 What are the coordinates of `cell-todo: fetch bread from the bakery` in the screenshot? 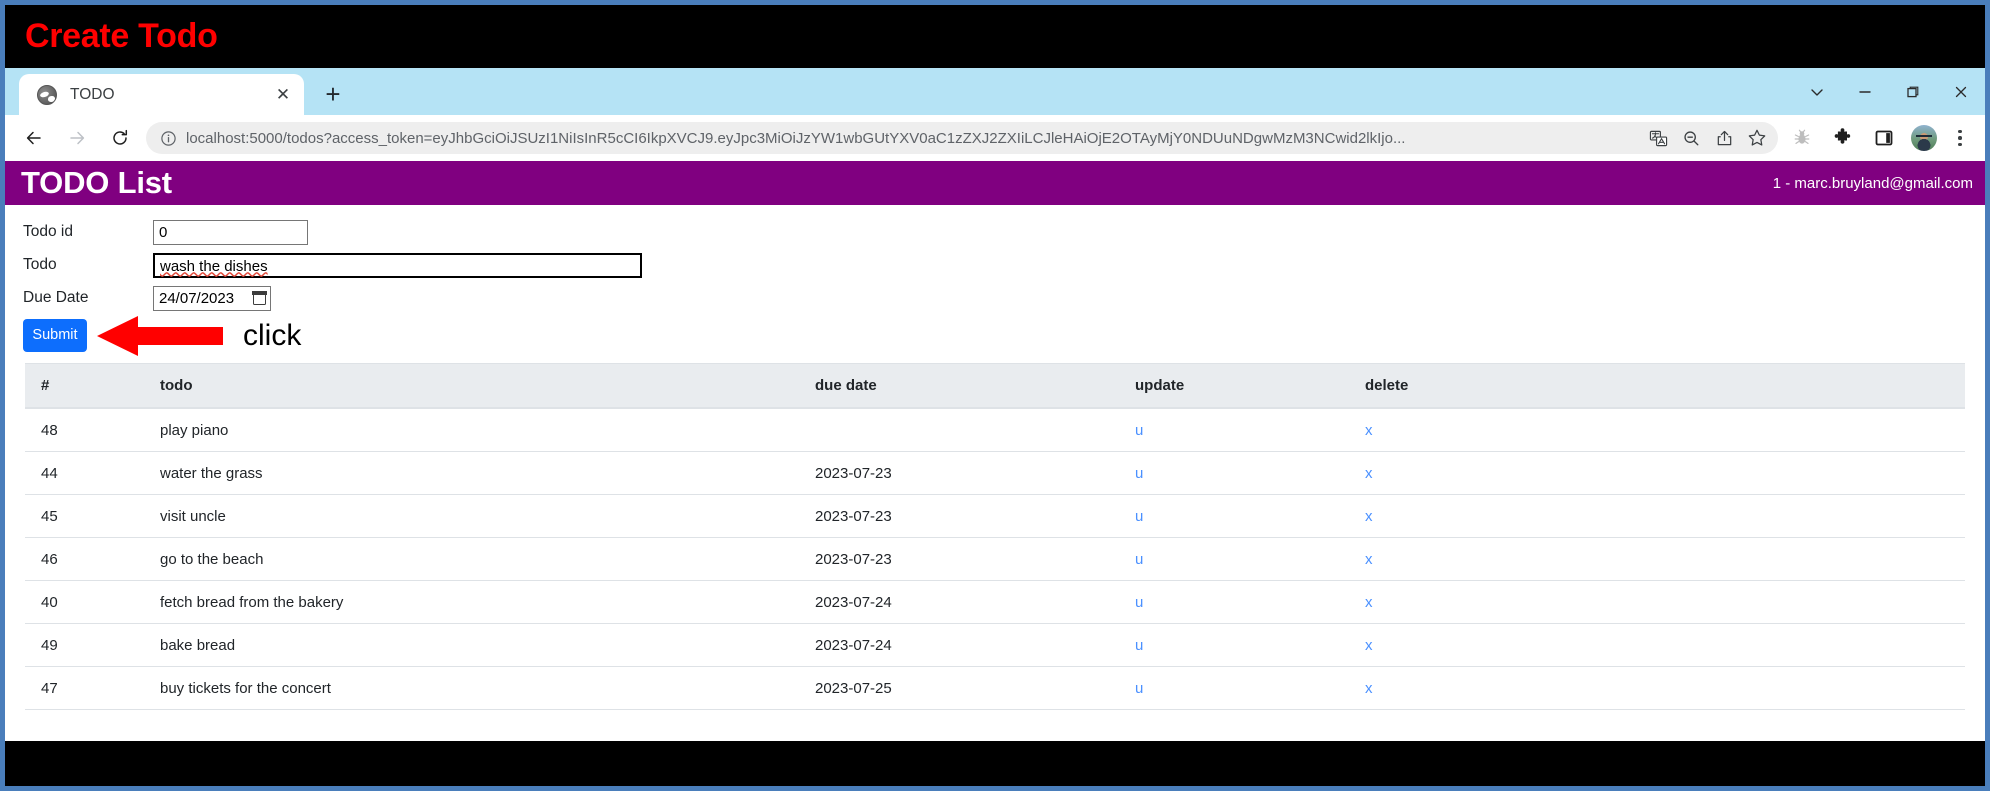 It's located at (487, 602).